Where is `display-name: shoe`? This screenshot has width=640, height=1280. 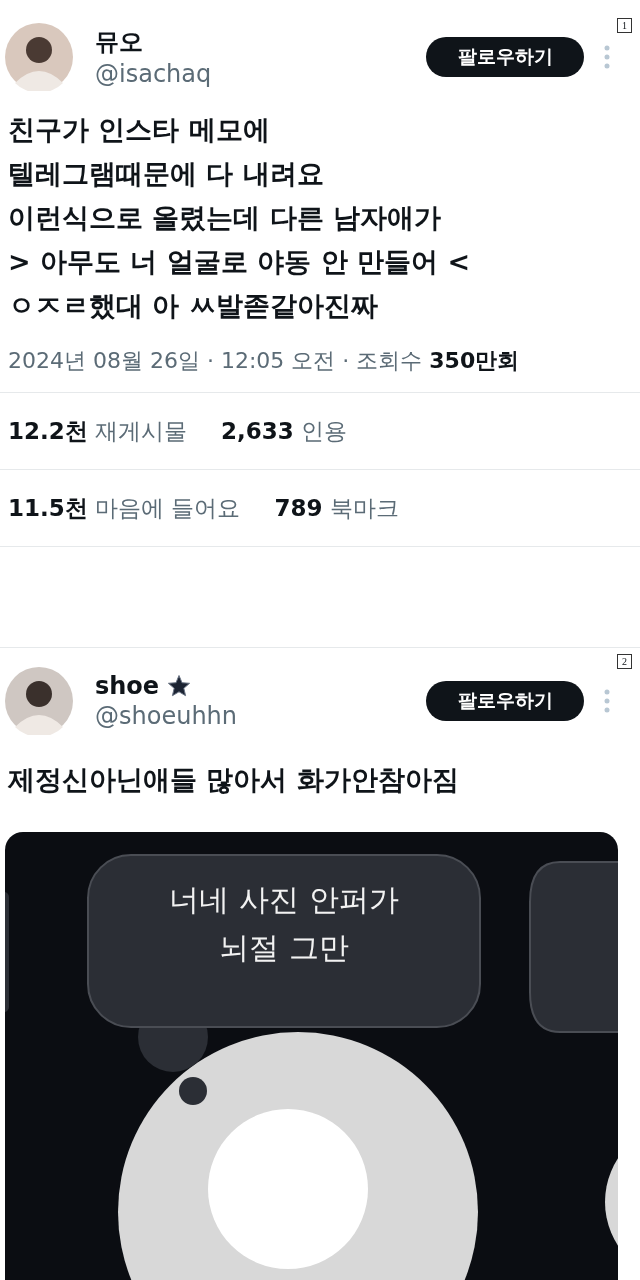 display-name: shoe is located at coordinates (127, 686).